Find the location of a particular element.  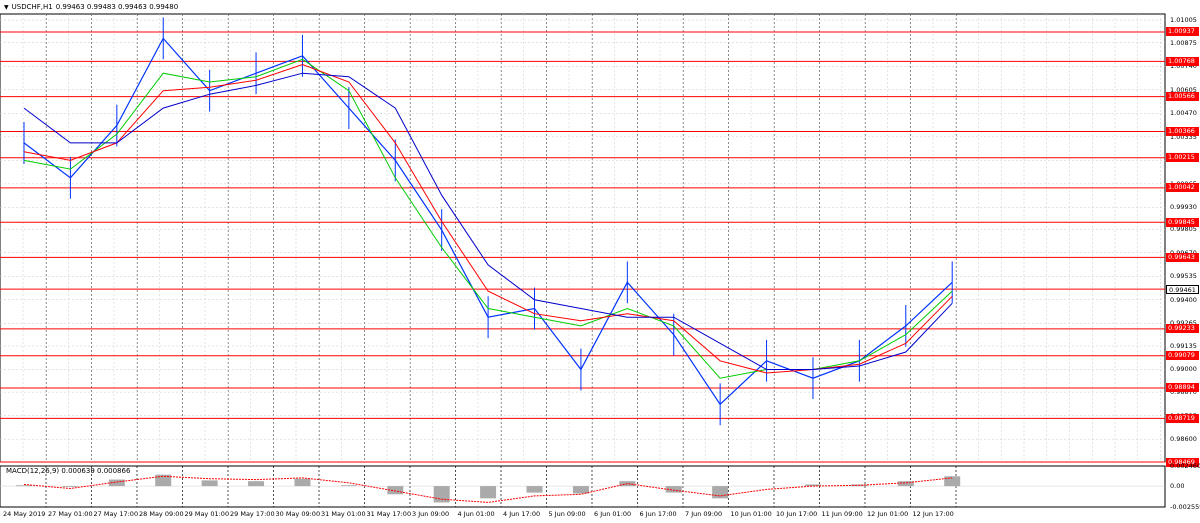

time-axis-label: 31 May 17:00 is located at coordinates (389, 514).